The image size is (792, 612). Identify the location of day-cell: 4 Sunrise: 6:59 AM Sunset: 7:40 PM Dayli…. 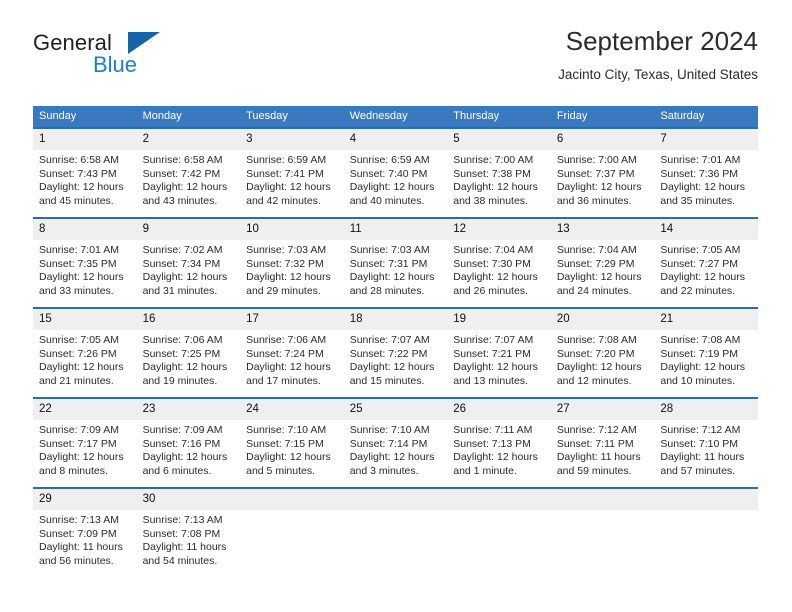
(395, 172).